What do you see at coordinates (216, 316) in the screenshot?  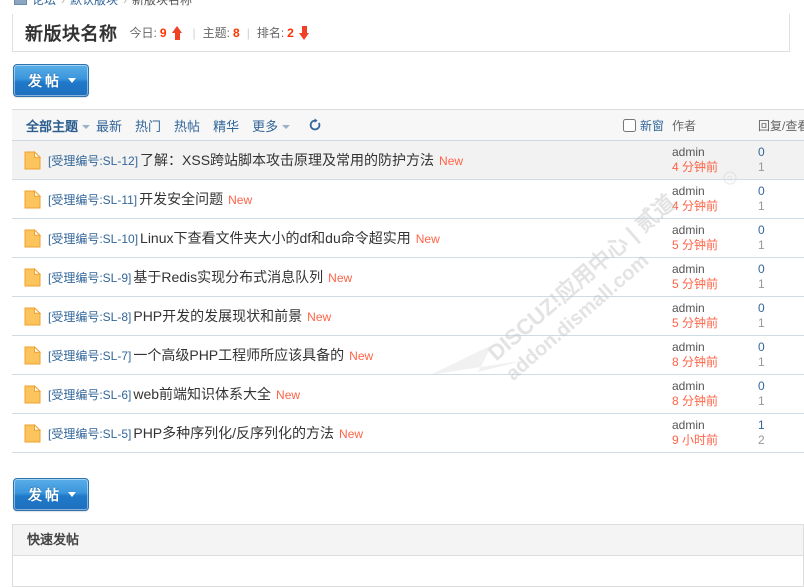 I see `thread-title-link: PHP开发的发展现状和前景` at bounding box center [216, 316].